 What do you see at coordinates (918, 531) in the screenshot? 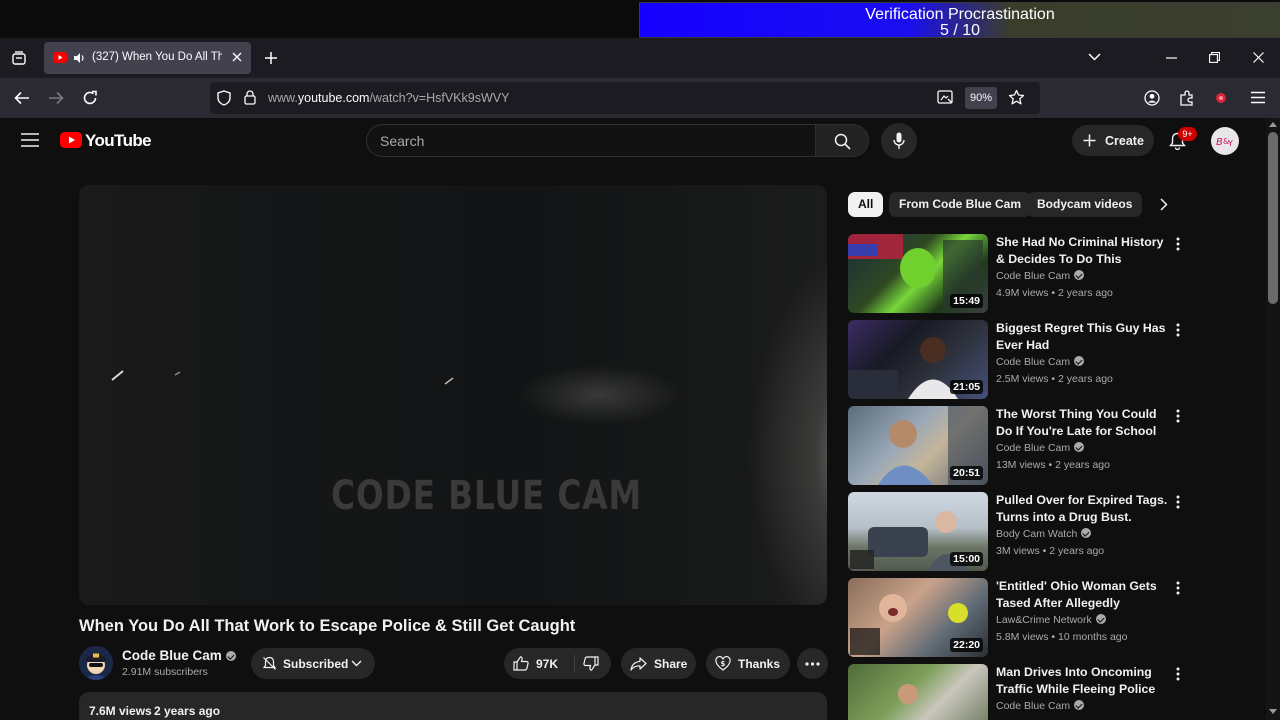
I see `video-thumbnail: 15:00` at bounding box center [918, 531].